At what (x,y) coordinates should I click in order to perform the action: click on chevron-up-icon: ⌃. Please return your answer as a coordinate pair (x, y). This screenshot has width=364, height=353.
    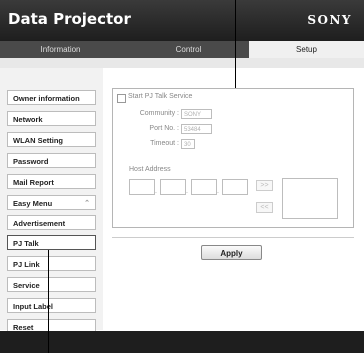
    Looking at the image, I should click on (87, 203).